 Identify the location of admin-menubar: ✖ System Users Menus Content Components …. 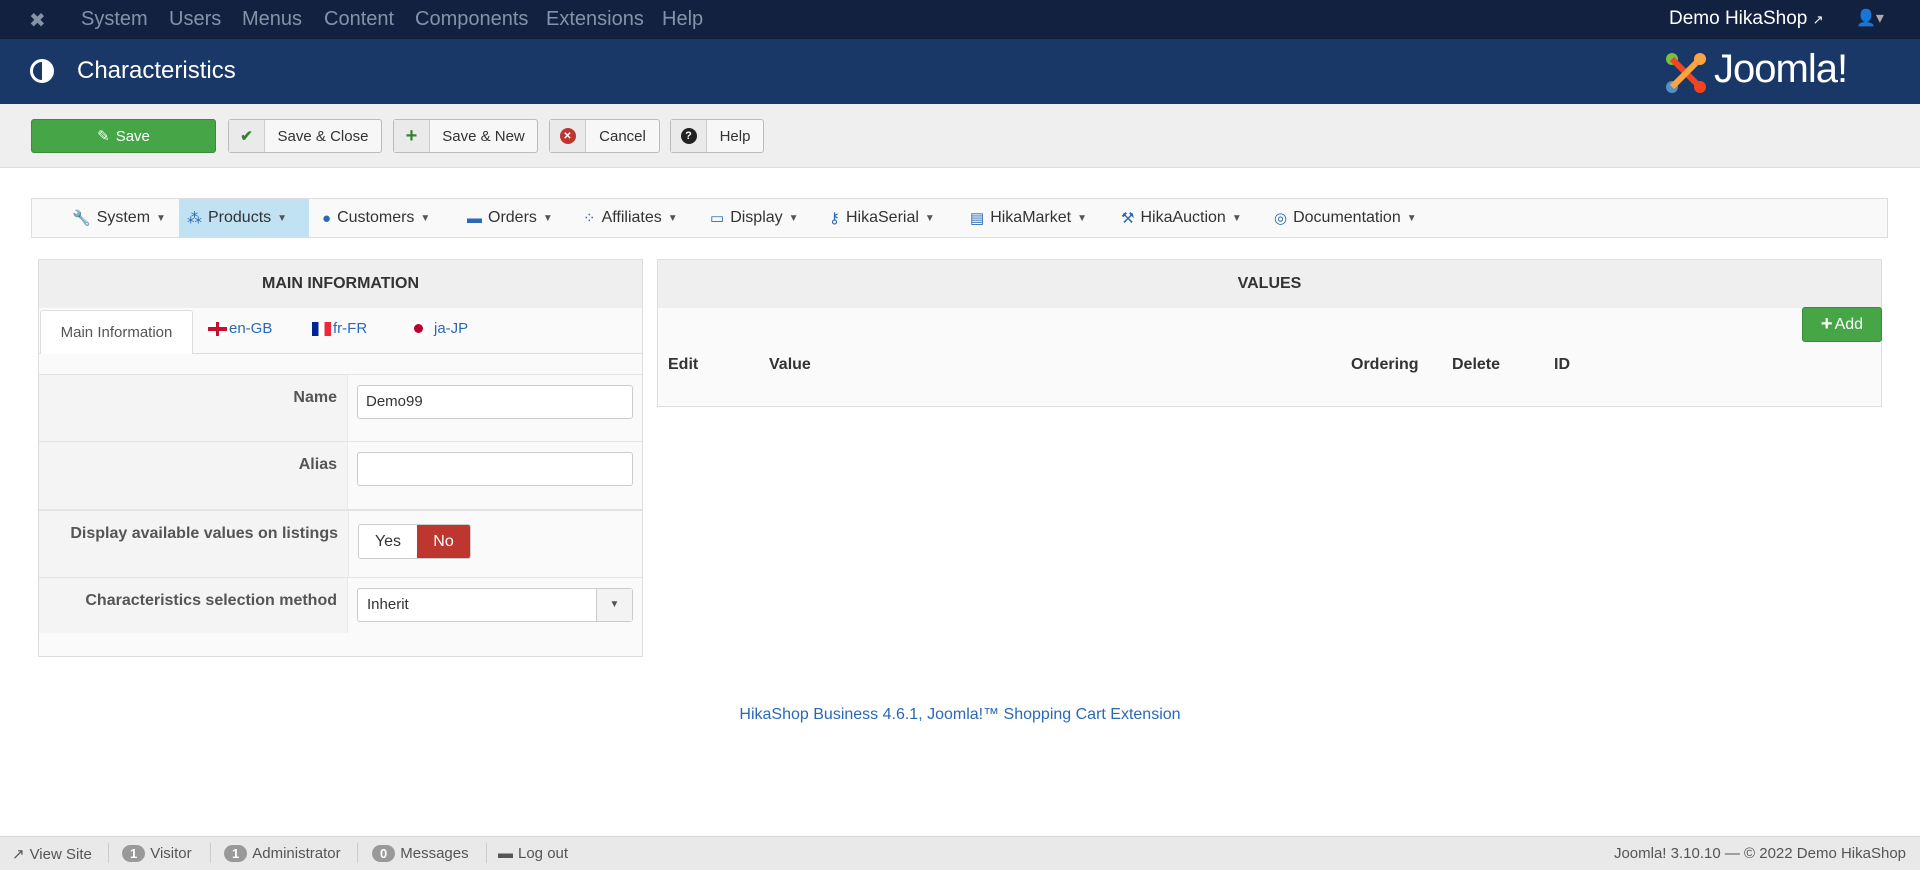
(960, 19).